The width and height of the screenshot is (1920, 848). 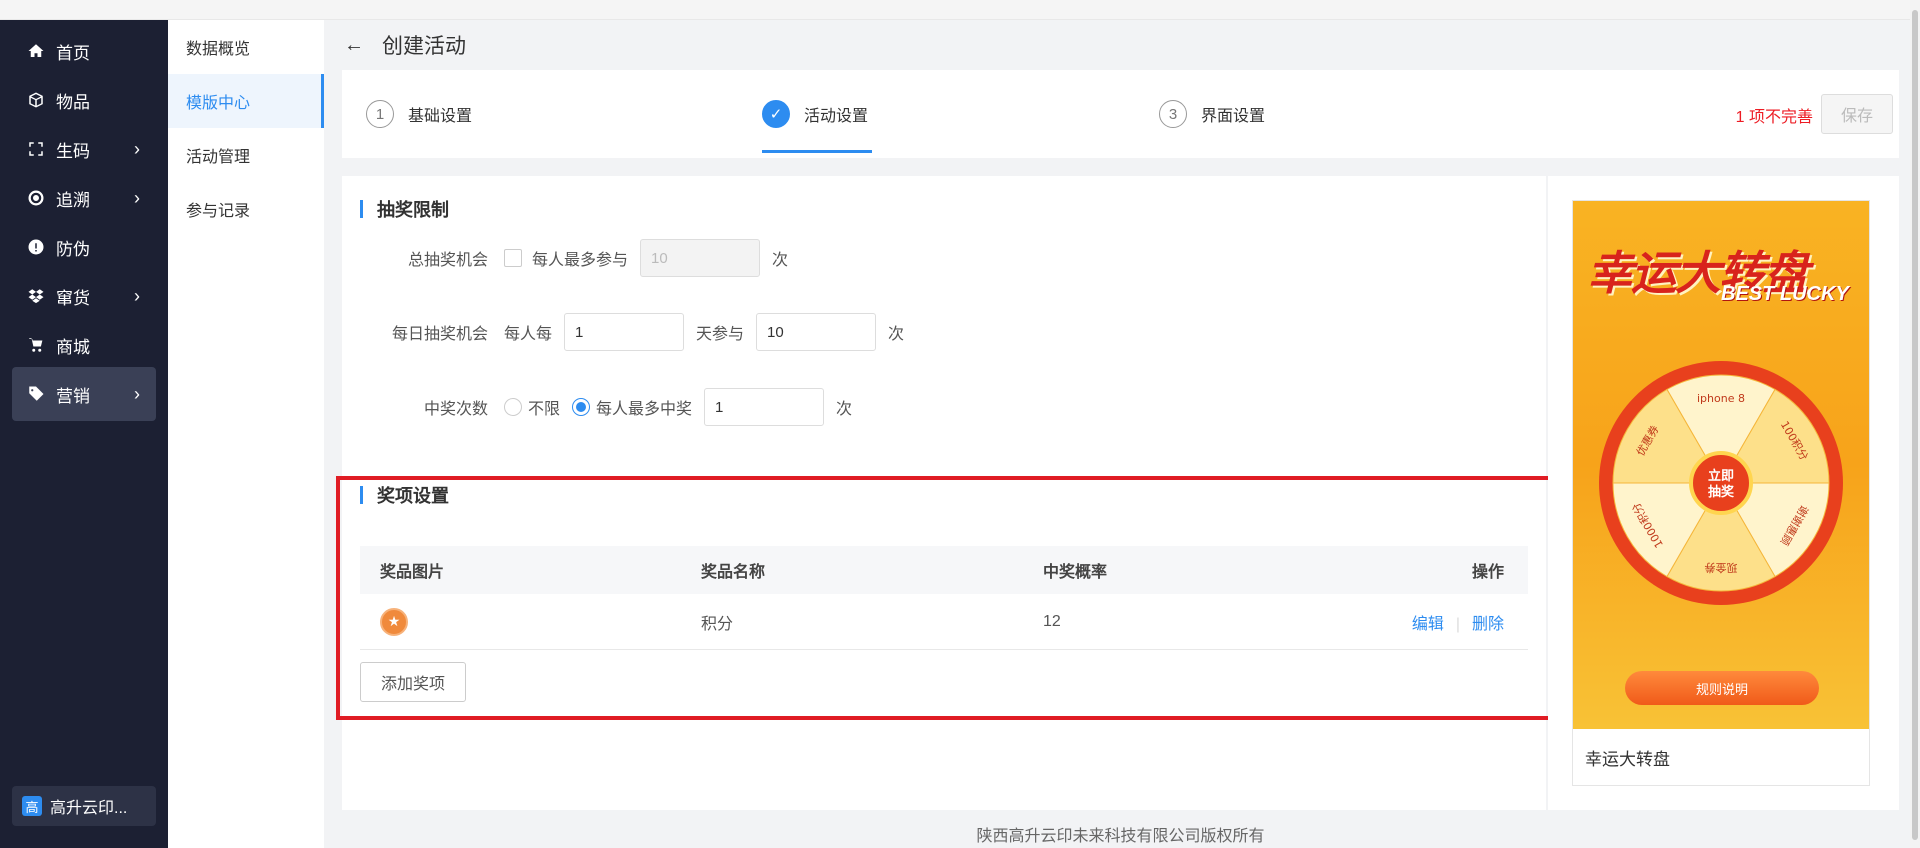 I want to click on save-button: 保存, so click(x=1857, y=114).